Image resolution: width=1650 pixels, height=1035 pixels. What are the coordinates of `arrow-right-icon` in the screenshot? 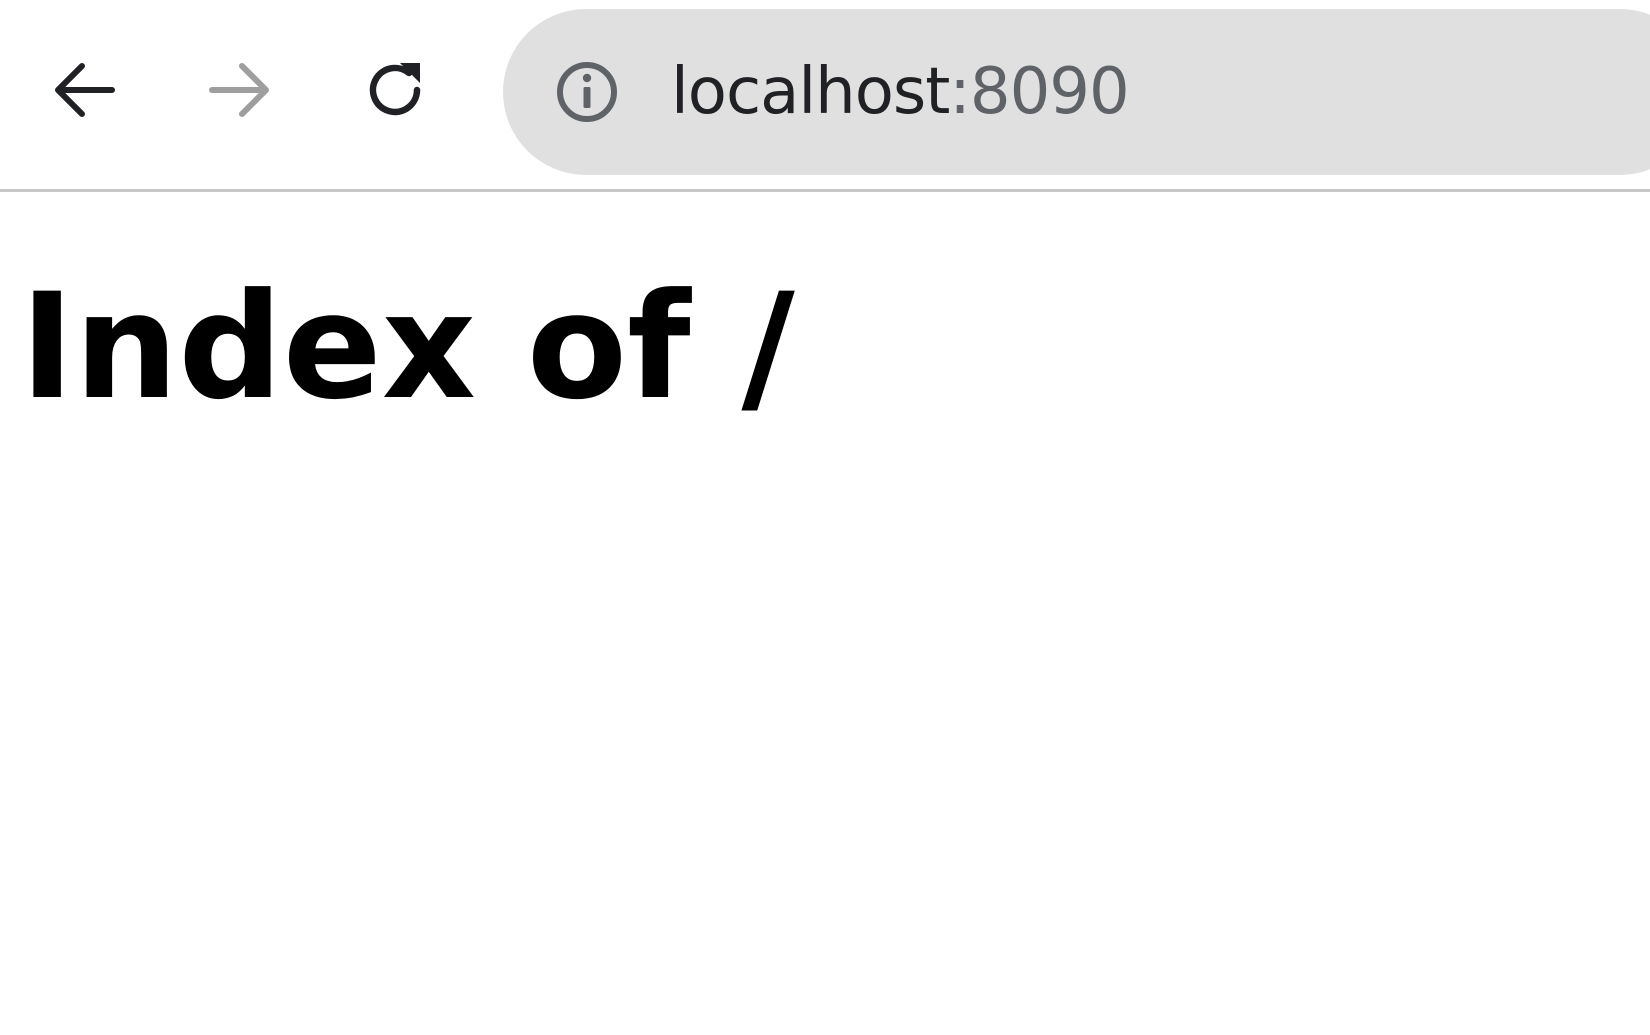 It's located at (239, 90).